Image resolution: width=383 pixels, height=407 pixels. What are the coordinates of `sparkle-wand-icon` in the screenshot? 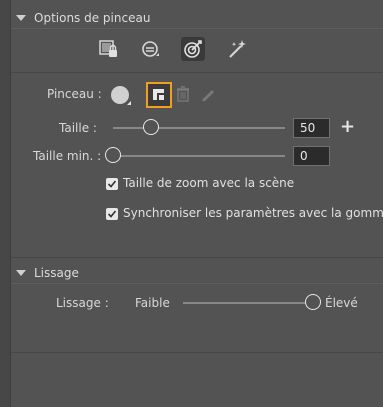 It's located at (237, 49).